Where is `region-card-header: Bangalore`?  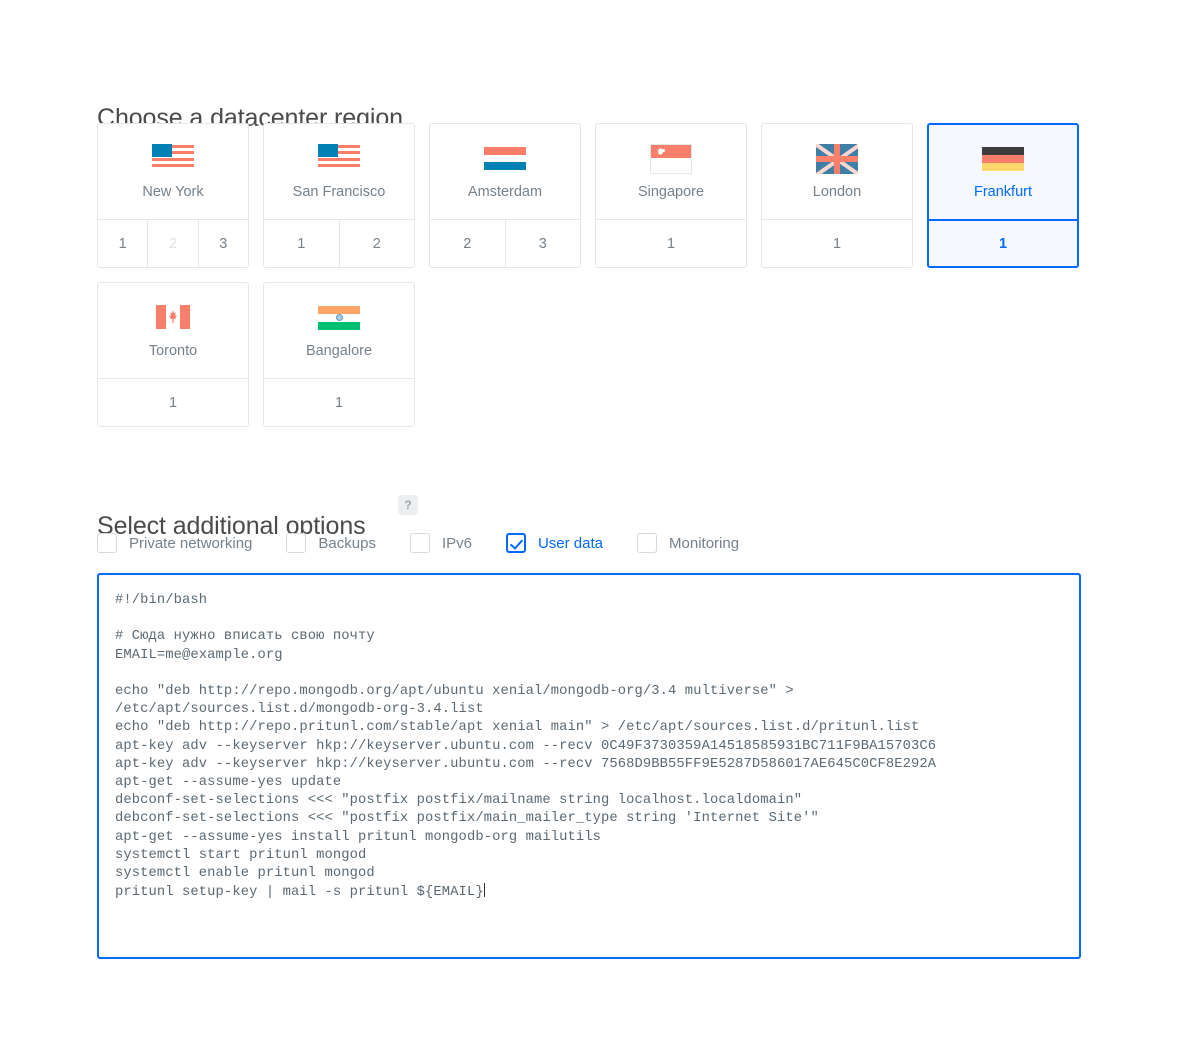 region-card-header: Bangalore is located at coordinates (339, 330).